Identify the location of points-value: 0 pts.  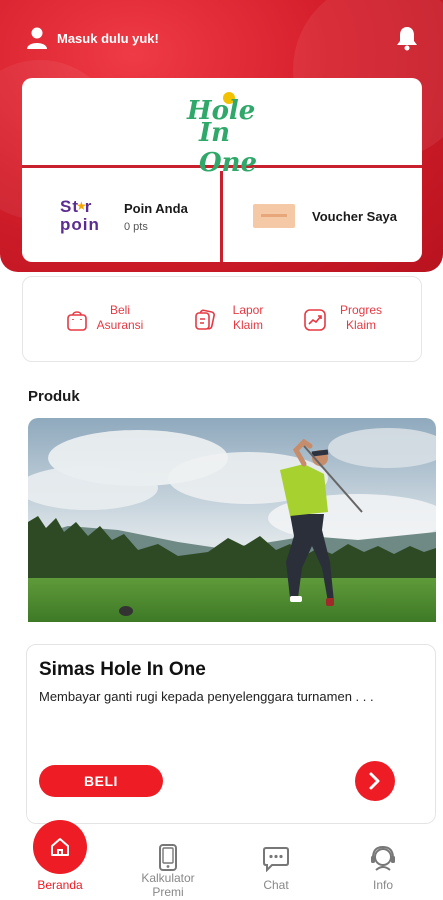
(136, 227).